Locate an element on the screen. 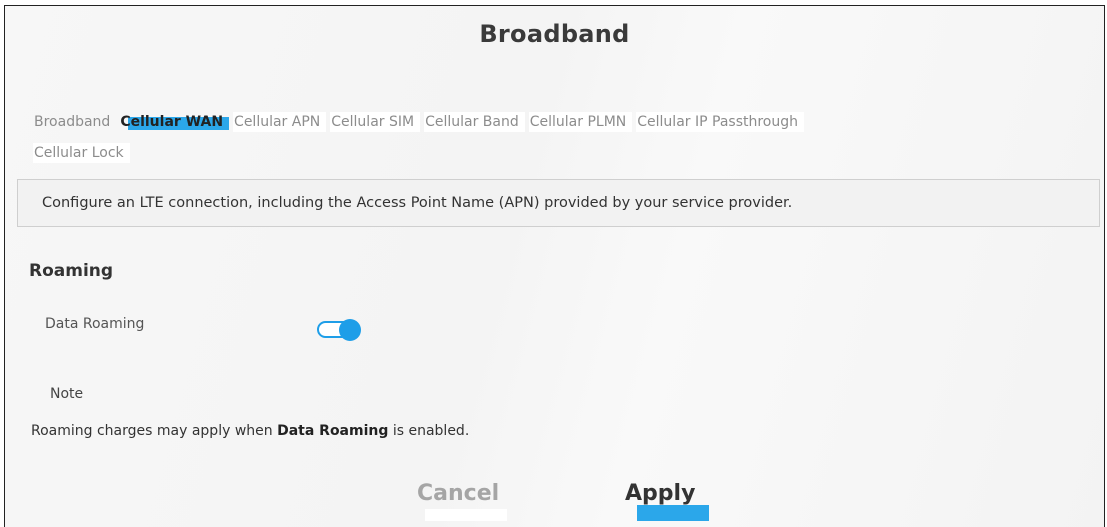 The height and width of the screenshot is (527, 1107). tab-cellular-ip-passthrough: Cellular IP Passthrough is located at coordinates (720, 122).